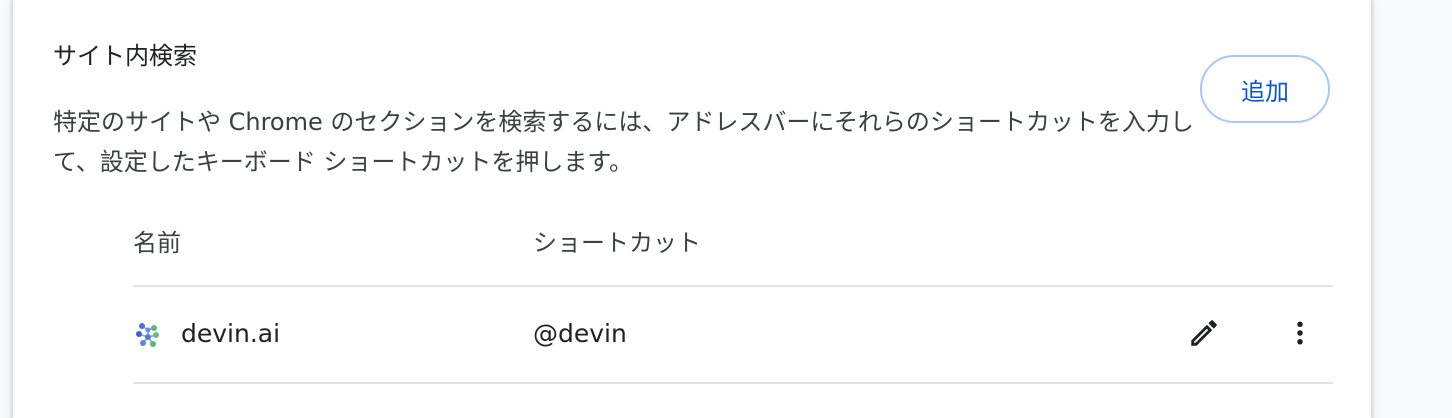  Describe the element at coordinates (231, 333) in the screenshot. I see `site-name: devin.ai` at that location.